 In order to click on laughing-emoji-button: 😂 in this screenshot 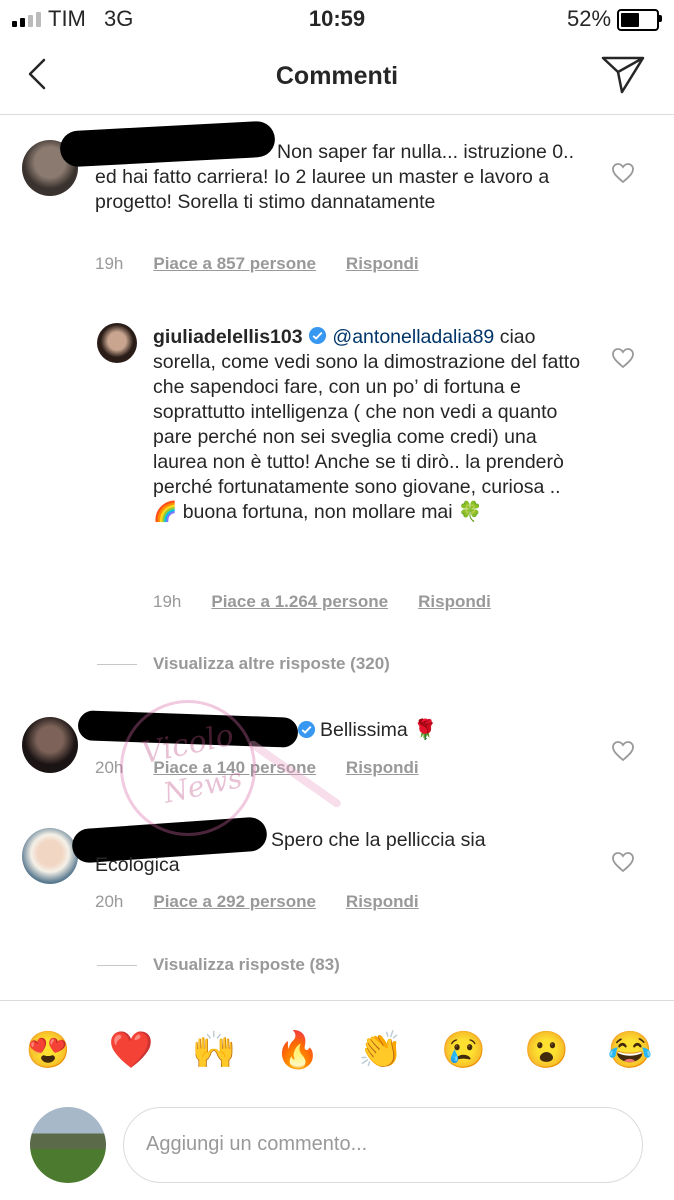, I will do `click(630, 1050)`.